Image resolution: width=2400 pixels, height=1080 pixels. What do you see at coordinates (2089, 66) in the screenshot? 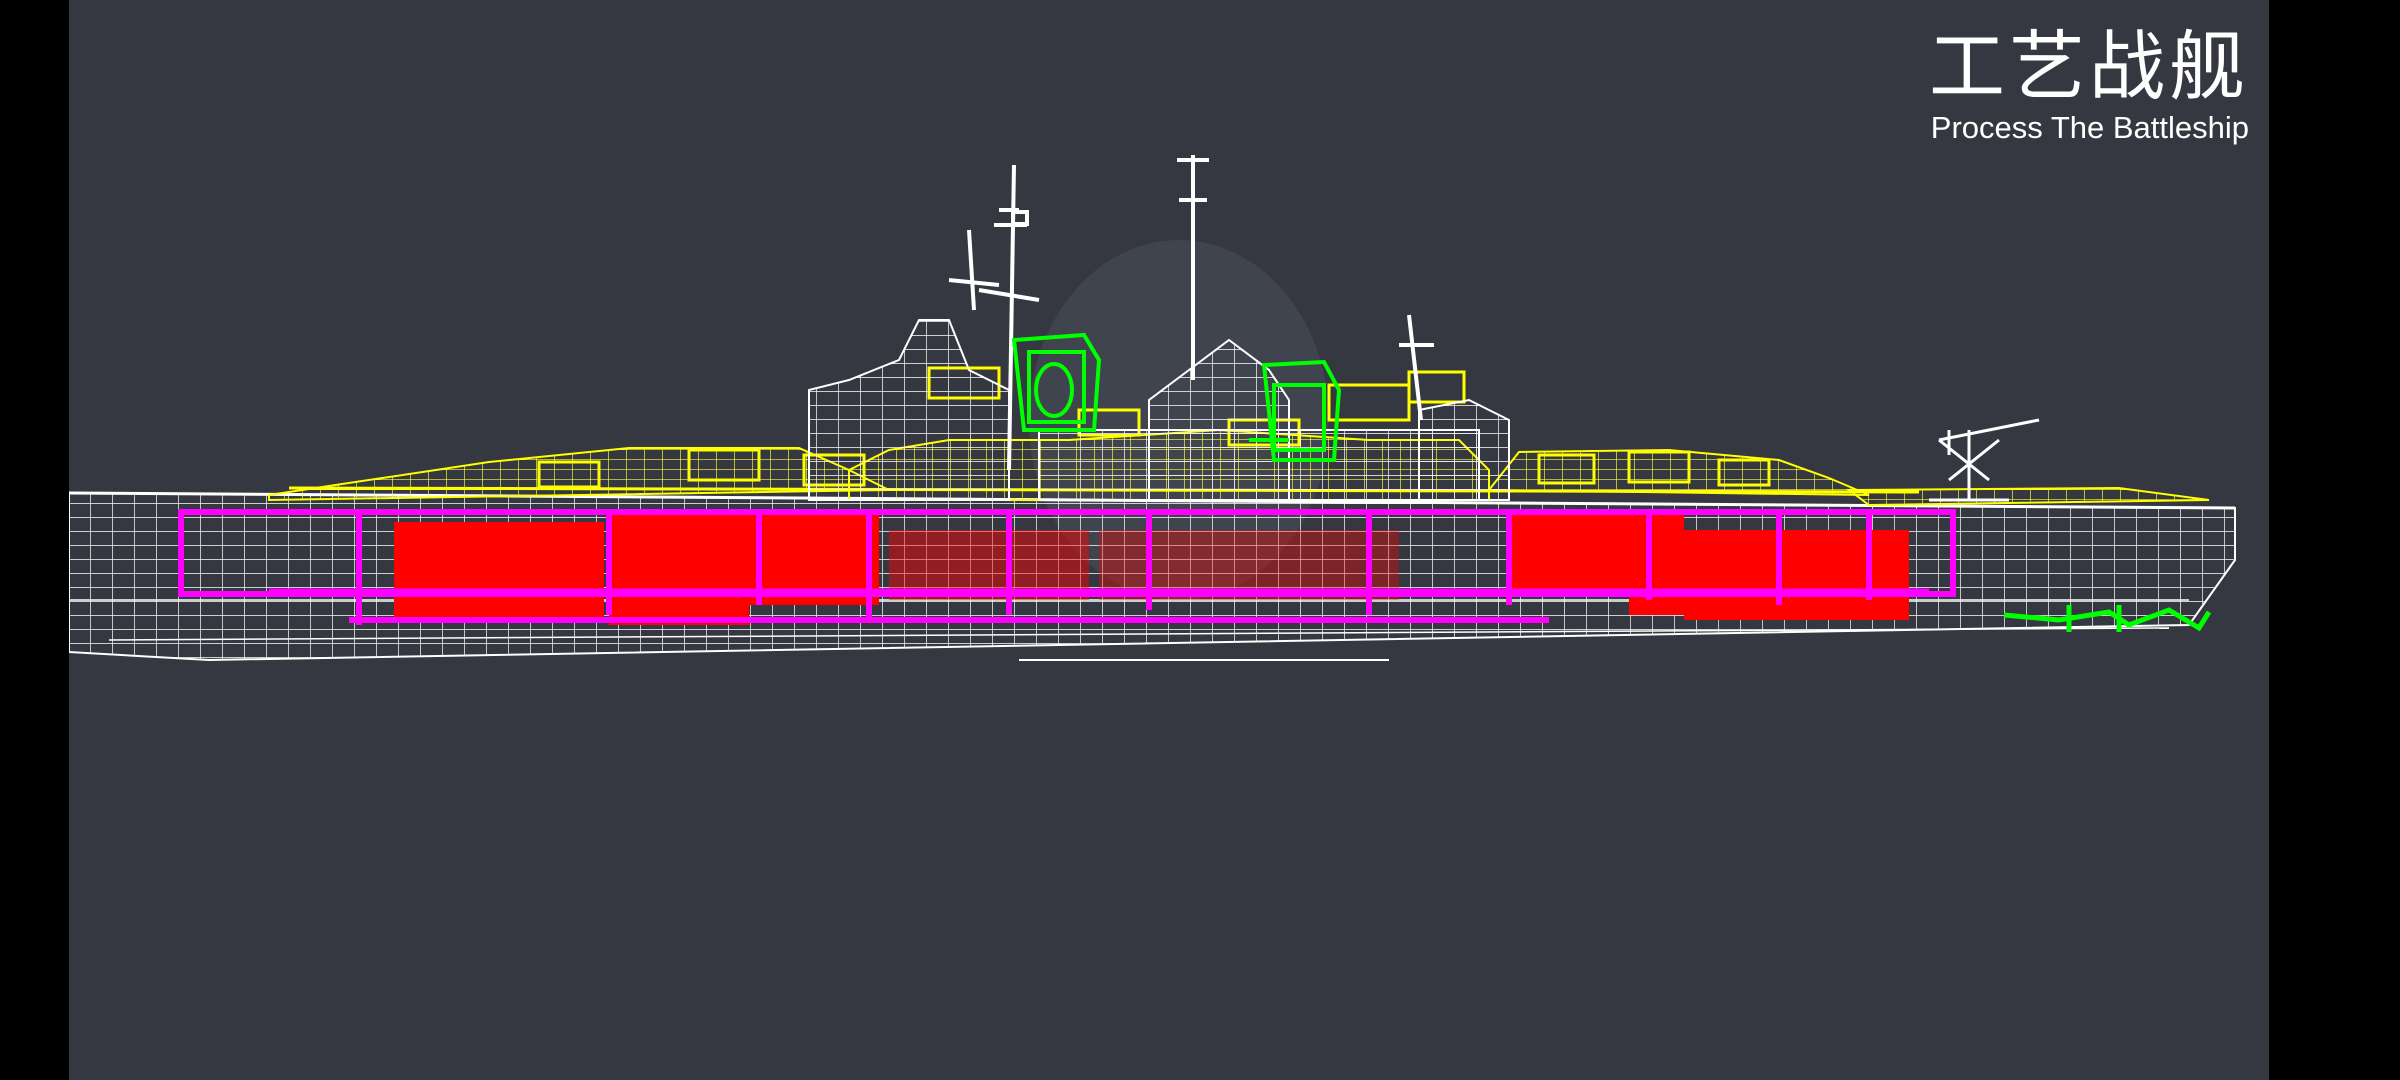
I see `title-chinese: 工艺战舰` at bounding box center [2089, 66].